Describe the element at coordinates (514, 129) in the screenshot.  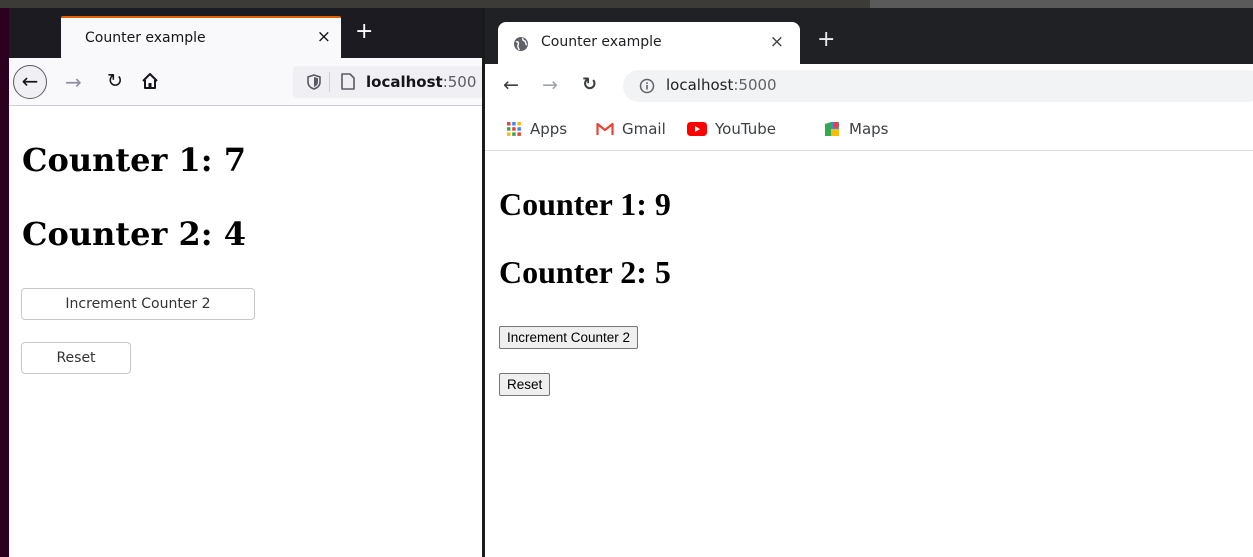
I see `apps-grid-icon` at that location.